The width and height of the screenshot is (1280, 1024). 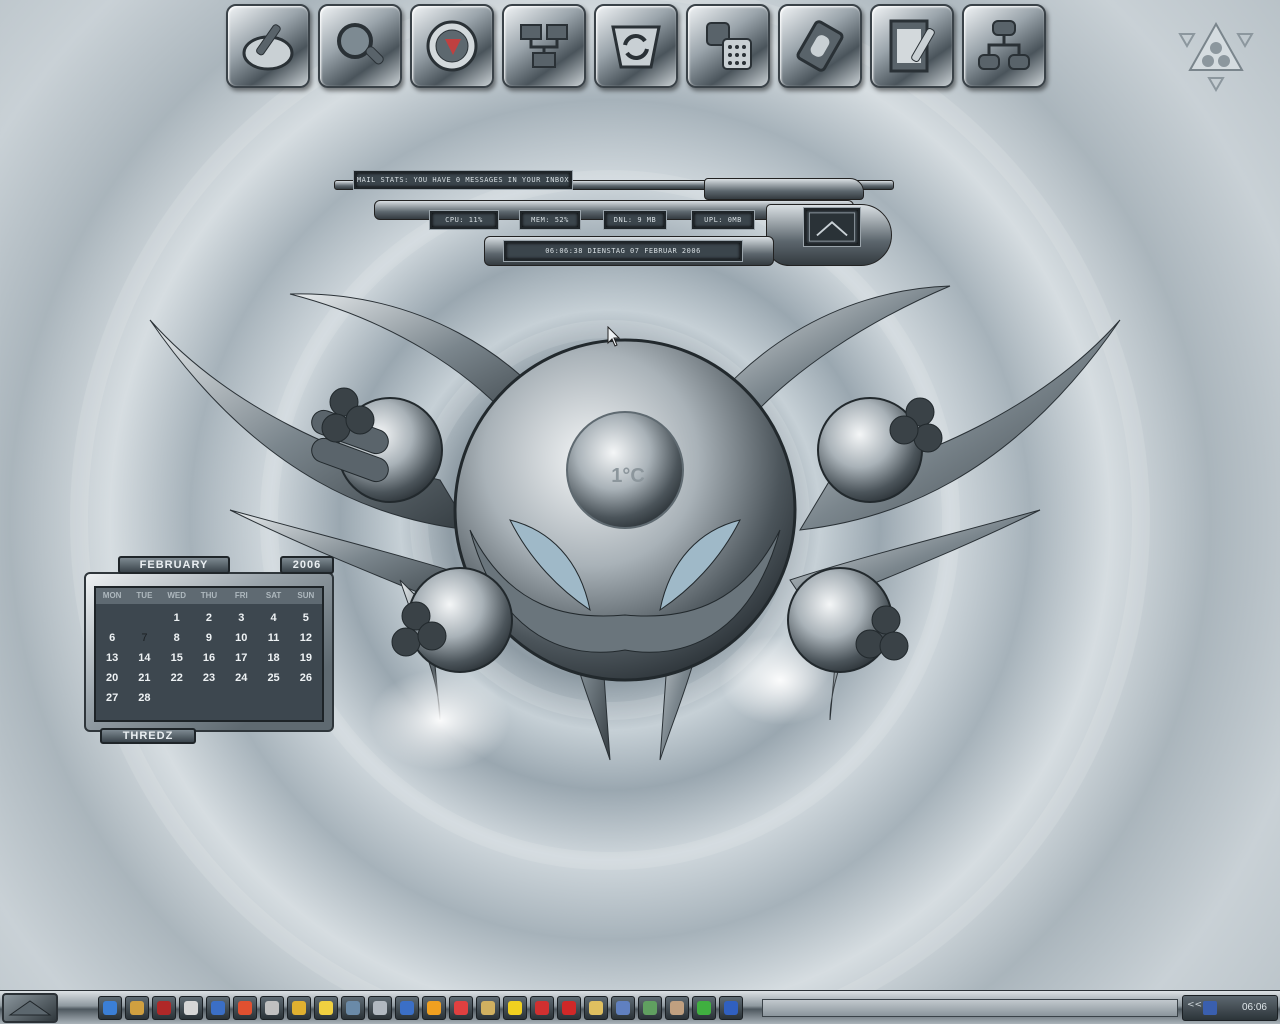 I want to click on calendar-day: 19, so click(x=306, y=658).